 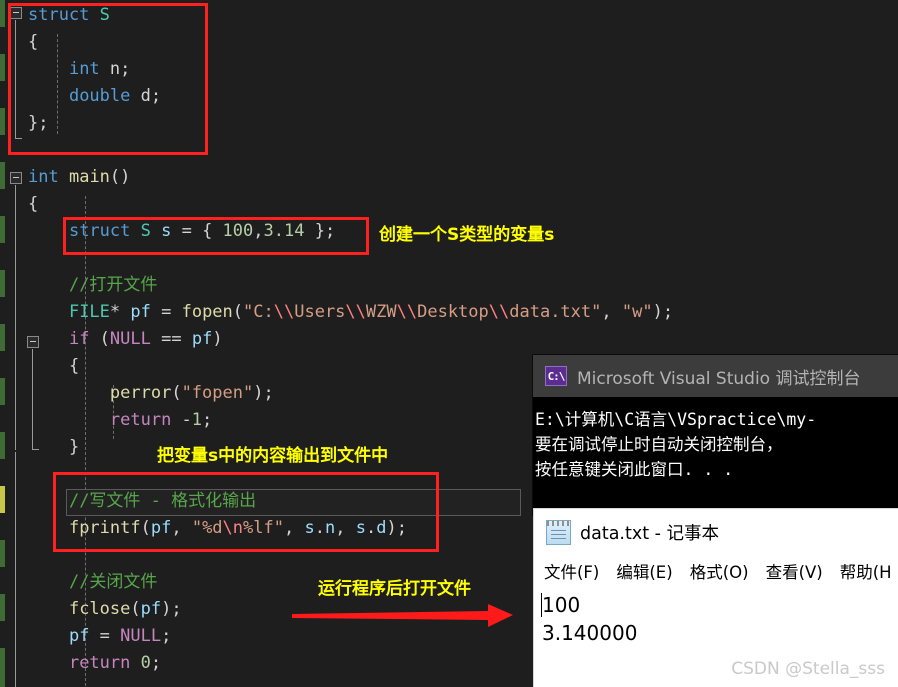 What do you see at coordinates (719, 571) in the screenshot?
I see `notepad-menu-item-2: 格式(O)` at bounding box center [719, 571].